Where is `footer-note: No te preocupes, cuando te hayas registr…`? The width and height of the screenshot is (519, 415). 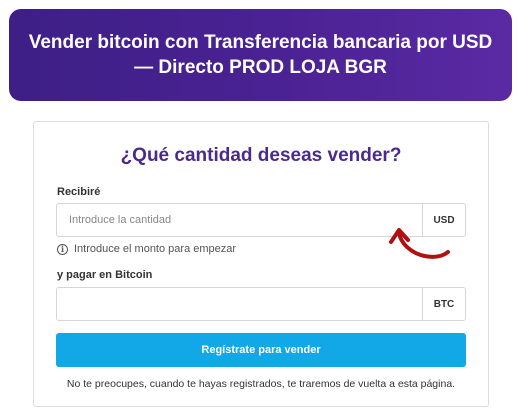 footer-note: No te preocupes, cuando te hayas registr… is located at coordinates (261, 384).